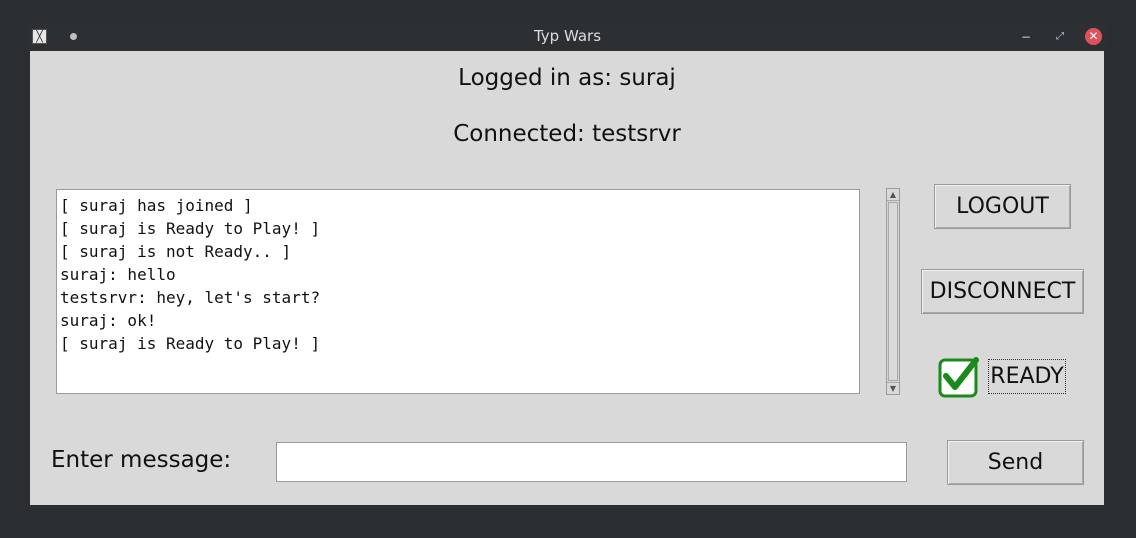 The height and width of the screenshot is (538, 1136). I want to click on disconnect-button: DISCONNECT, so click(1002, 291).